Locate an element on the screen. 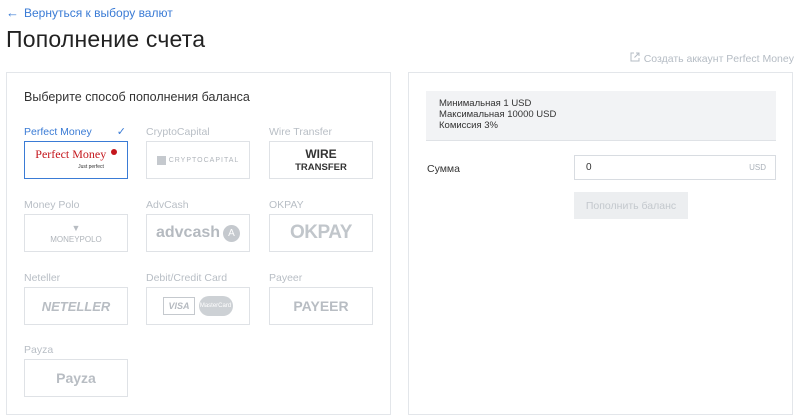 The image size is (800, 420). back-link-label: Вернуться к выбору валют is located at coordinates (98, 13).